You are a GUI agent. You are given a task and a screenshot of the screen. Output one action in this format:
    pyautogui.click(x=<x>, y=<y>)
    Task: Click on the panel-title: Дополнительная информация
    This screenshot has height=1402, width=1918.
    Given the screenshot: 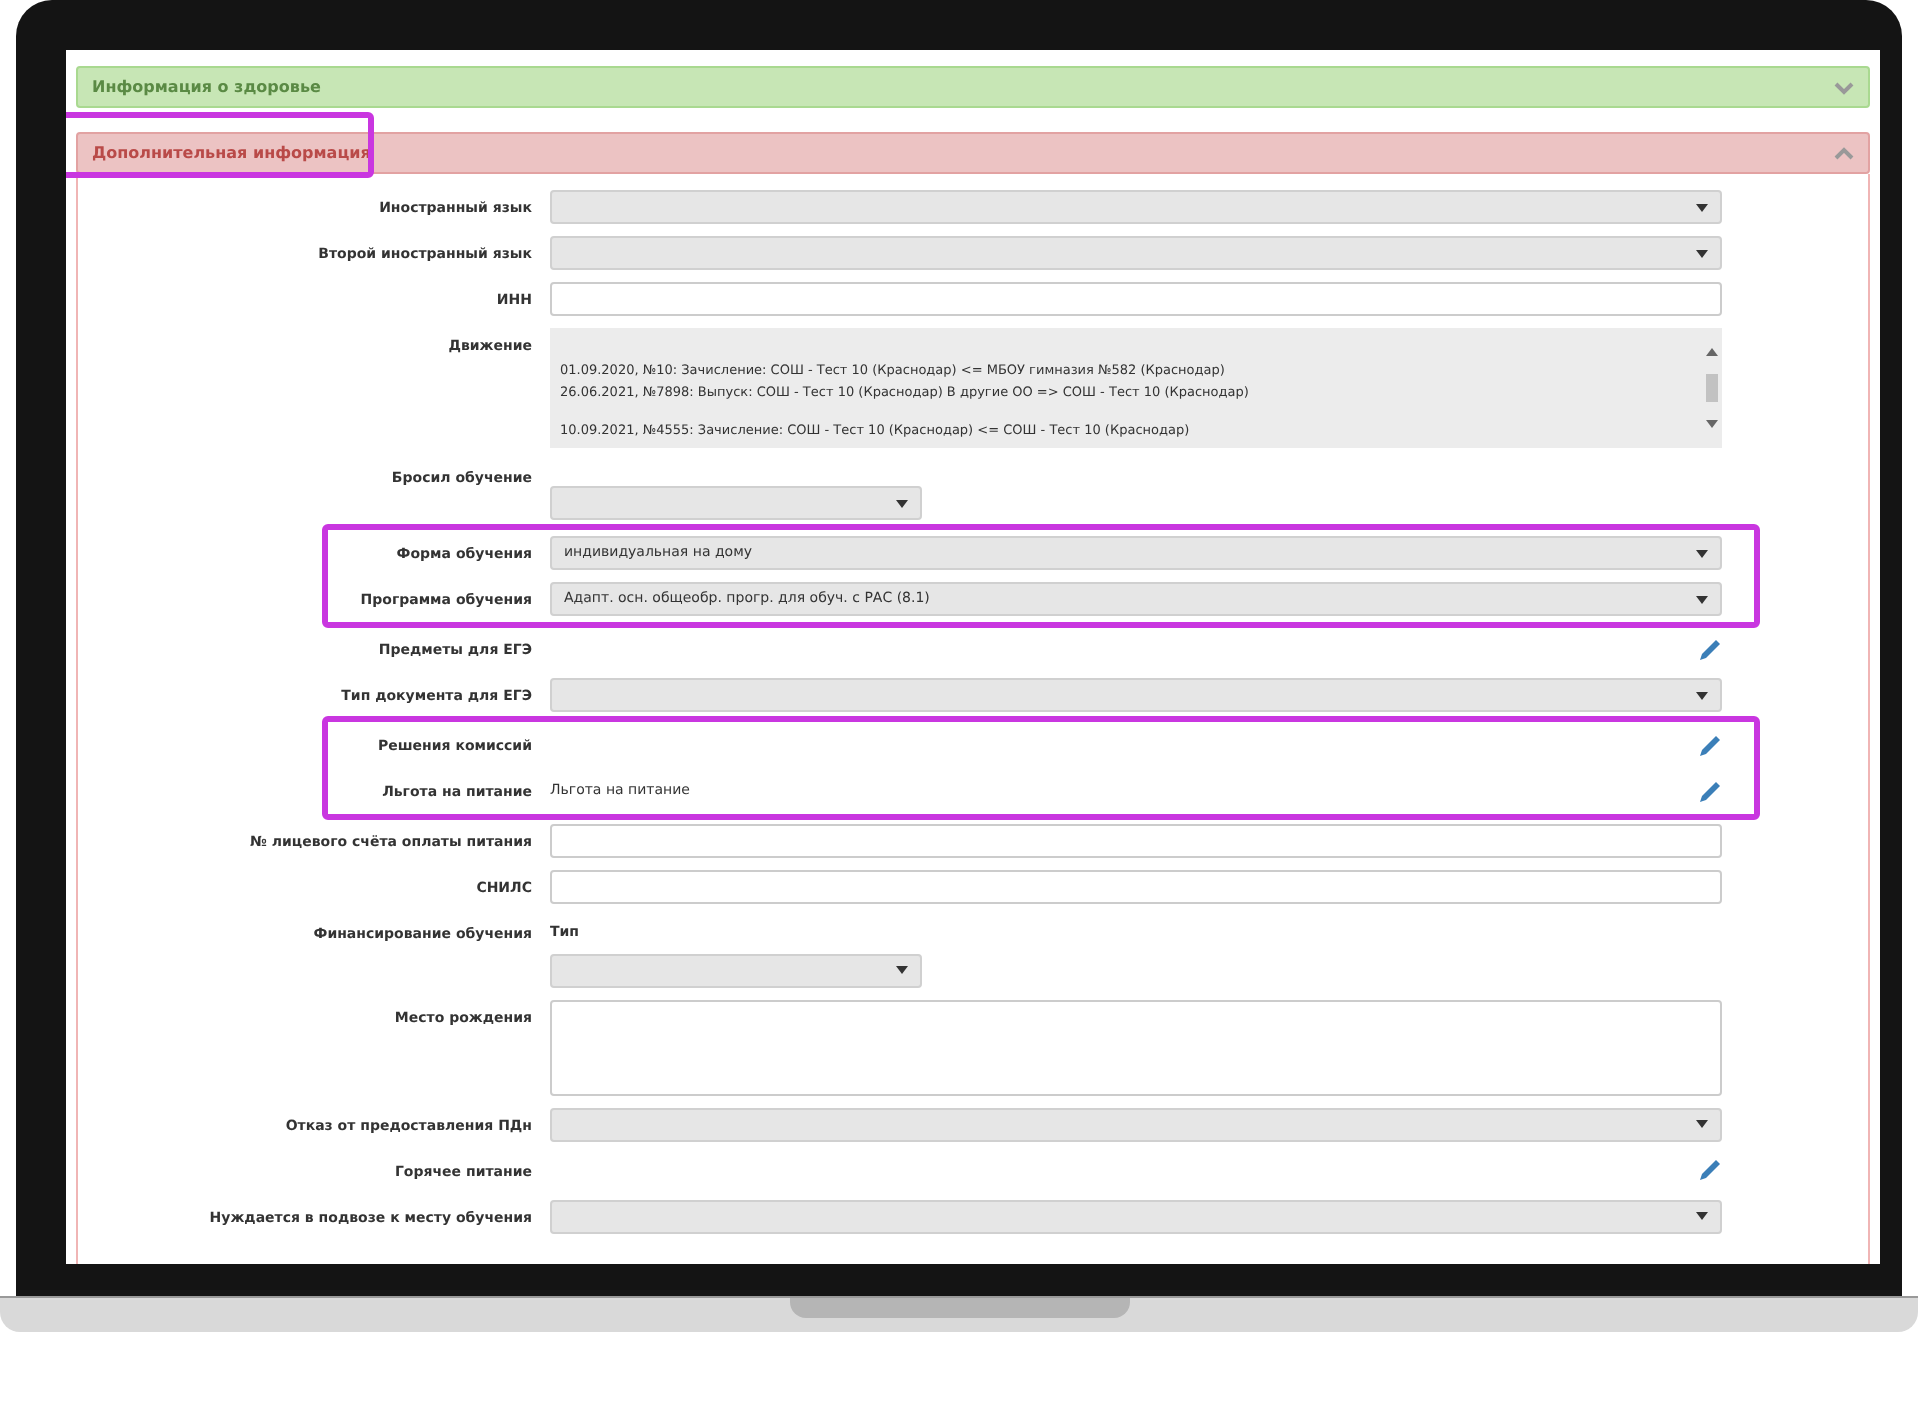 What is the action you would take?
    pyautogui.click(x=231, y=153)
    